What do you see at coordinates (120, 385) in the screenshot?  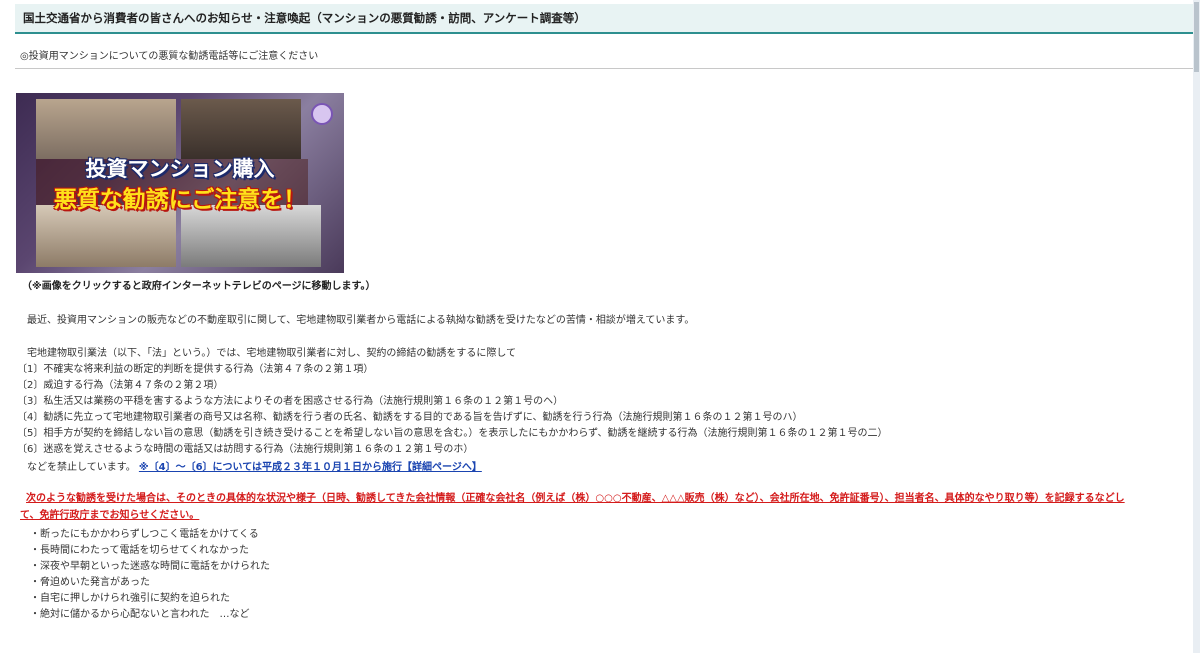 I see `prohibition-item: 〔2〕威迫する行為（法第４７条の２第２項）` at bounding box center [120, 385].